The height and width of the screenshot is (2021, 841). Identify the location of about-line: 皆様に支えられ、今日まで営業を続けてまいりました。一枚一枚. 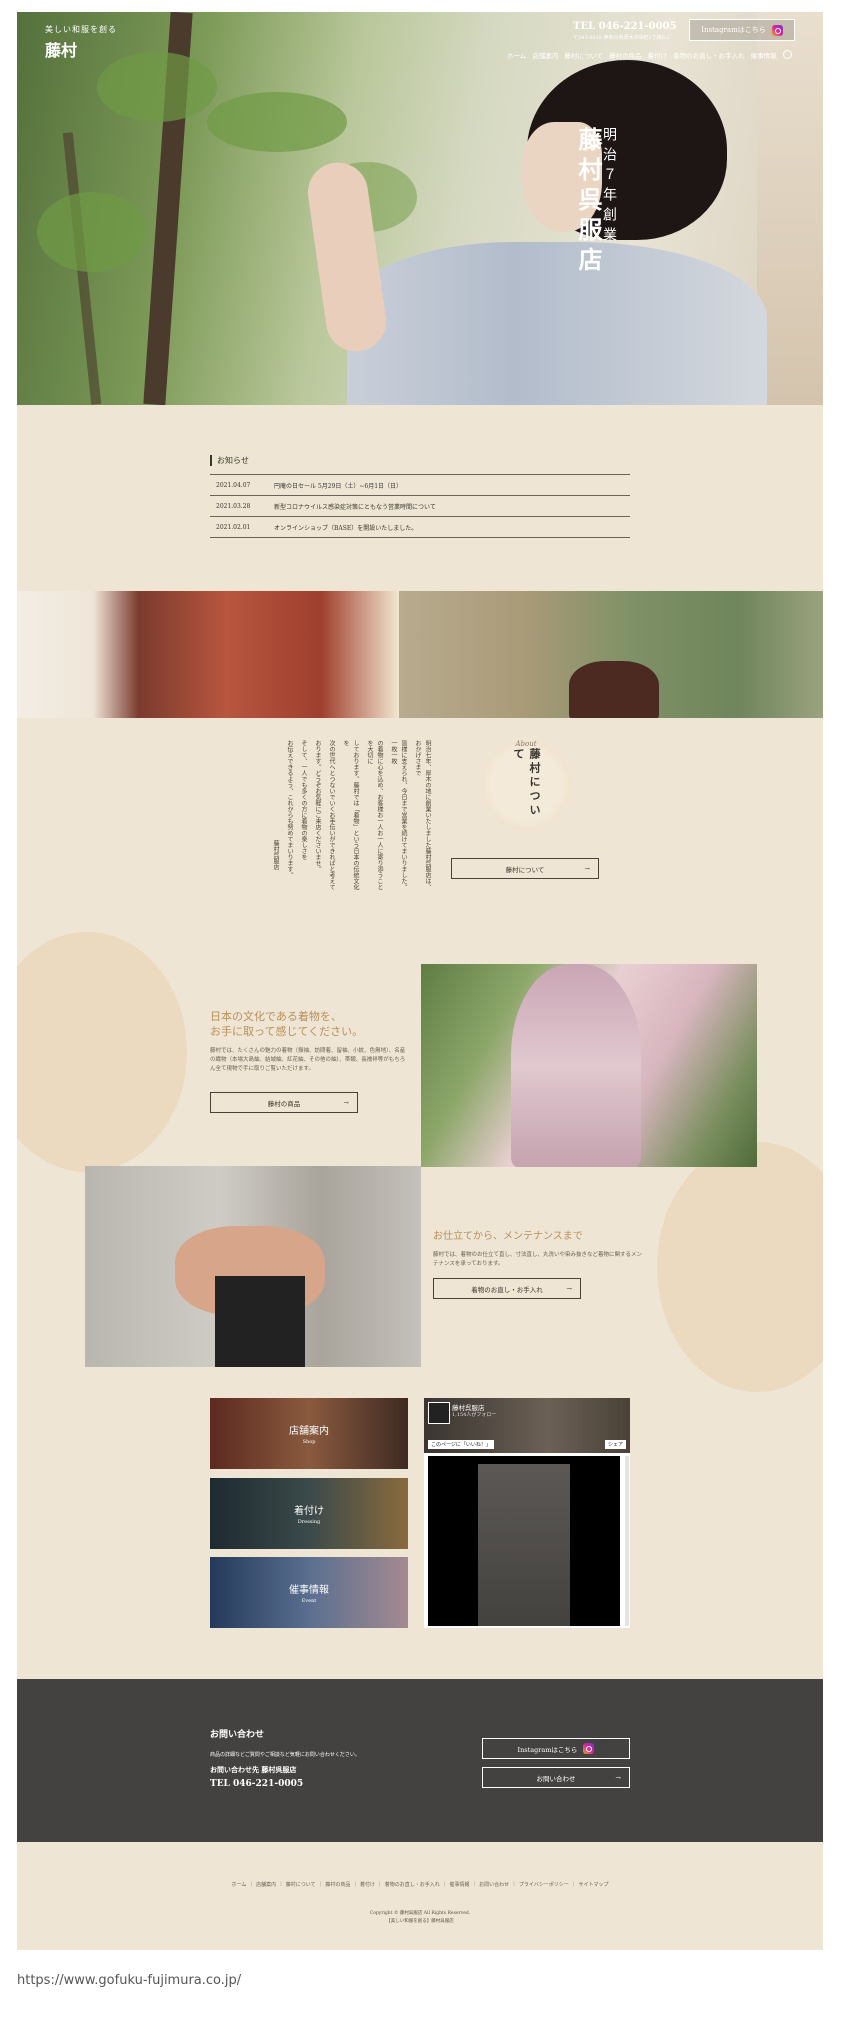
(398, 815).